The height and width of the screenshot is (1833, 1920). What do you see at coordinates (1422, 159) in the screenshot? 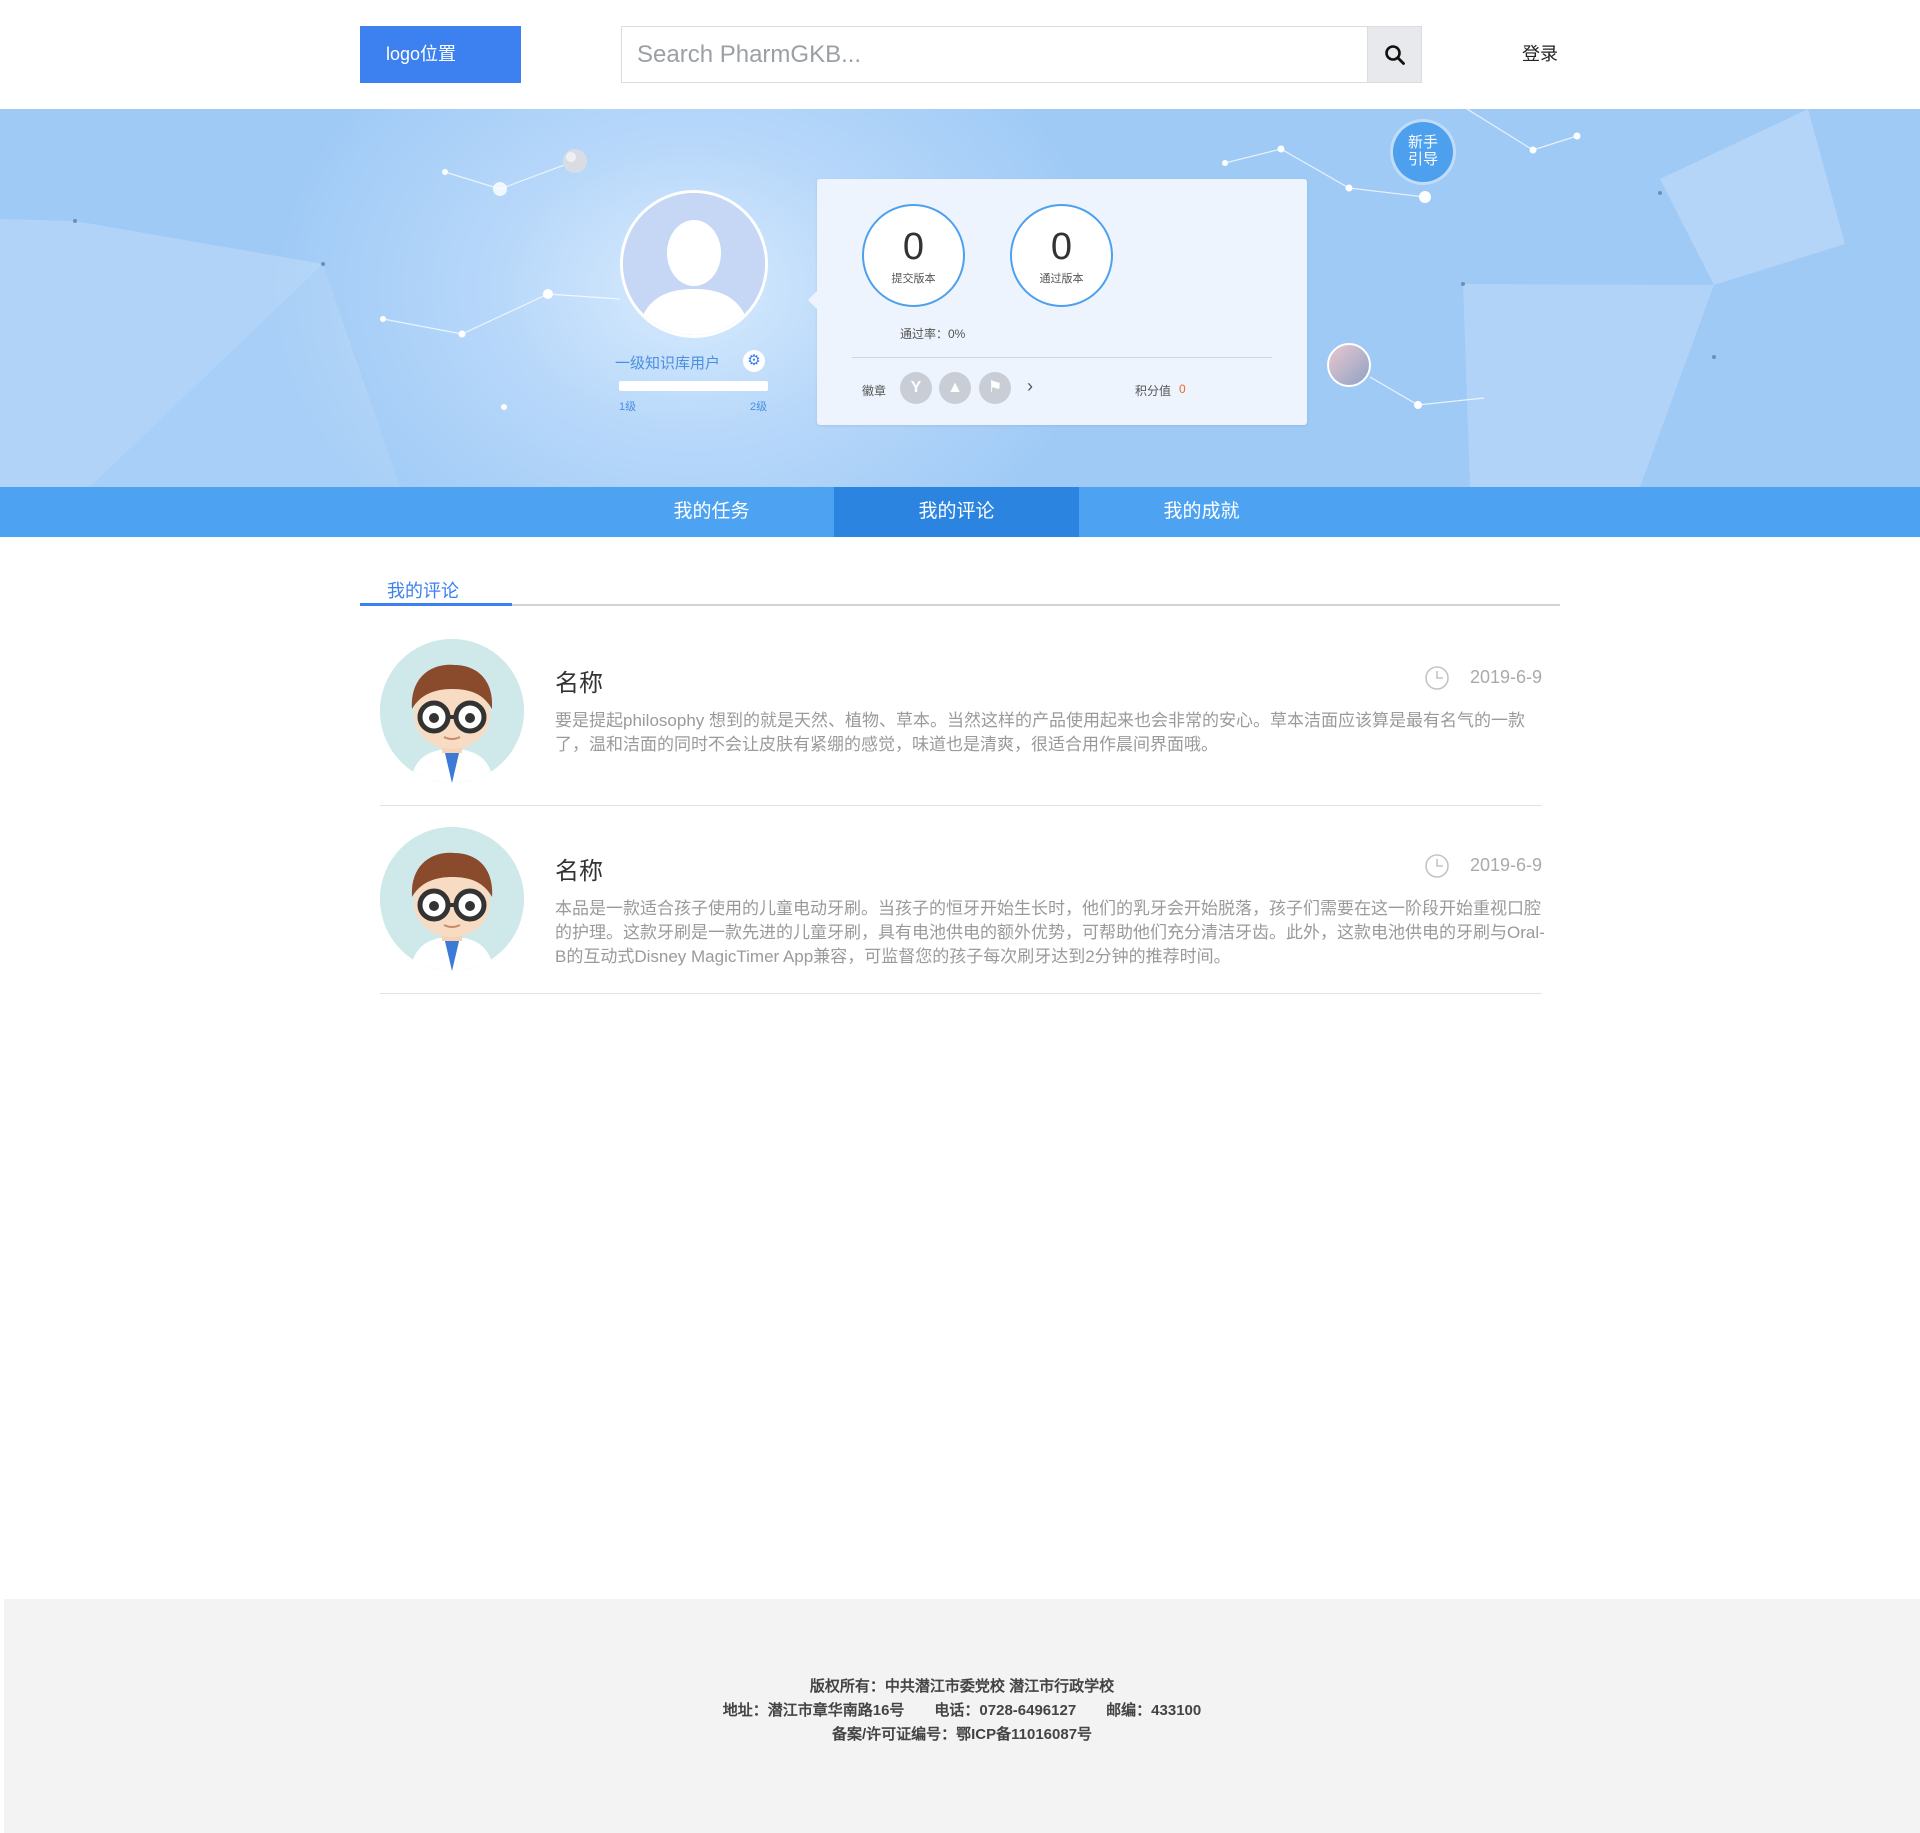
I see `guide-label-line2: 引导` at bounding box center [1422, 159].